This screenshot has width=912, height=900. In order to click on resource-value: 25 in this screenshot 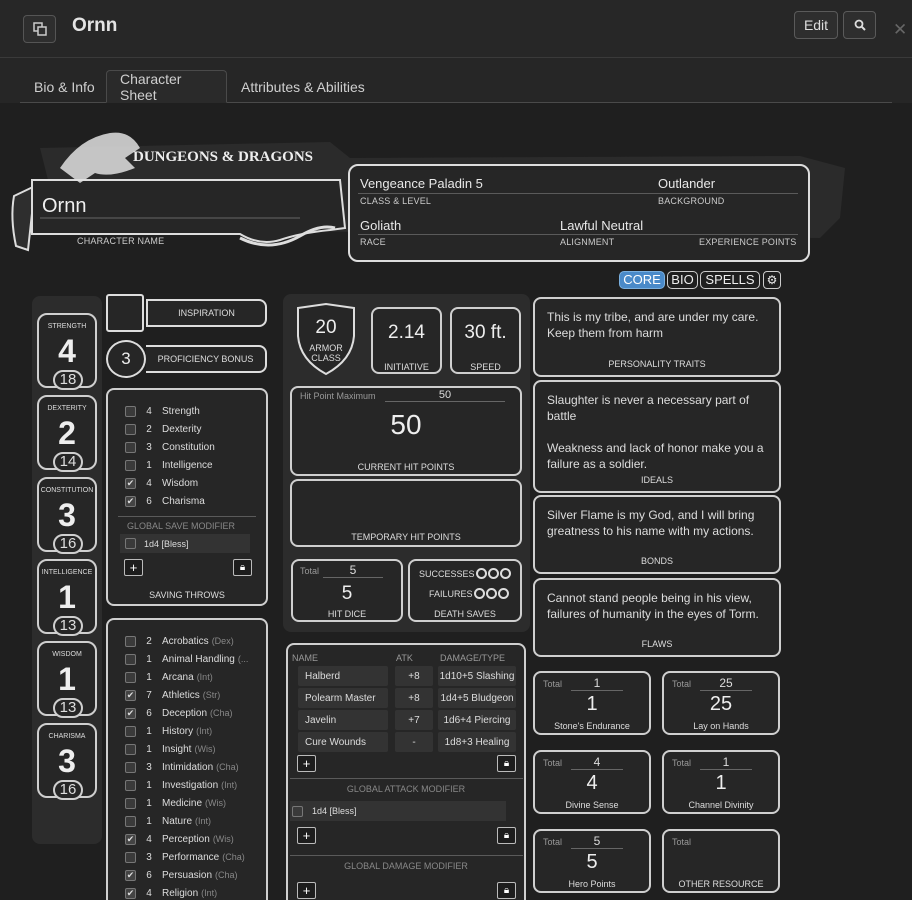, I will do `click(721, 704)`.